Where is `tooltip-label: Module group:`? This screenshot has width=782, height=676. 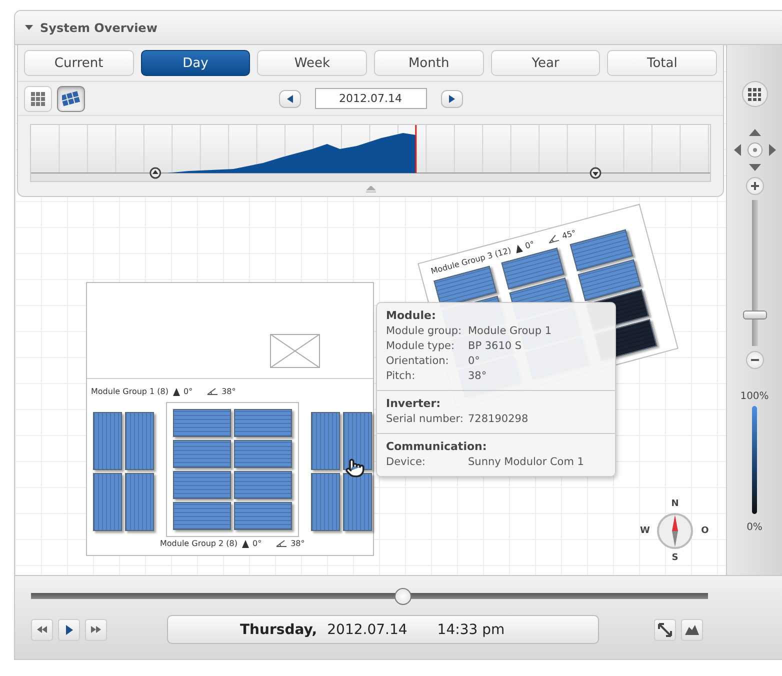 tooltip-label: Module group: is located at coordinates (424, 331).